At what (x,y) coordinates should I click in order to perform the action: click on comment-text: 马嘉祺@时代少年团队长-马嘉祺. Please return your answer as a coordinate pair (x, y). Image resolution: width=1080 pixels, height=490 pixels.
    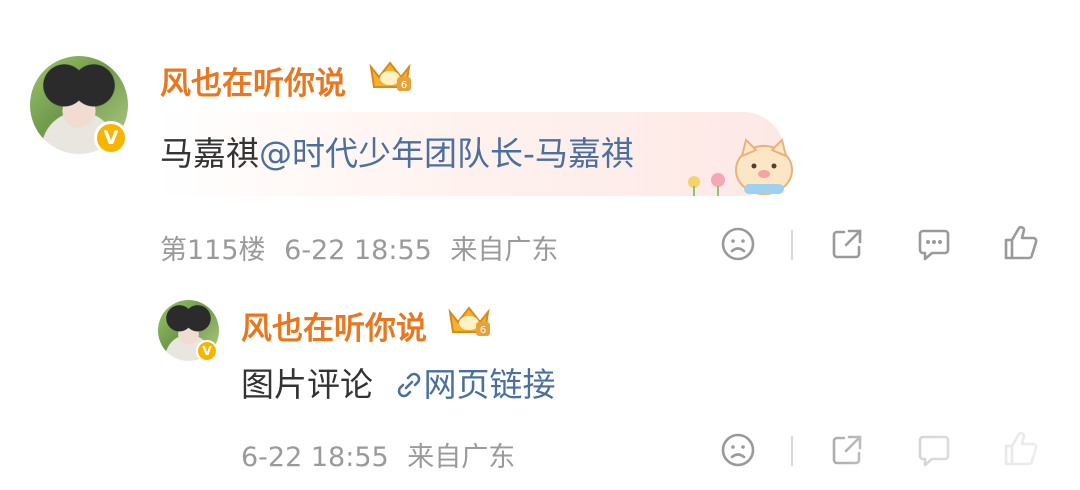
    Looking at the image, I should click on (397, 151).